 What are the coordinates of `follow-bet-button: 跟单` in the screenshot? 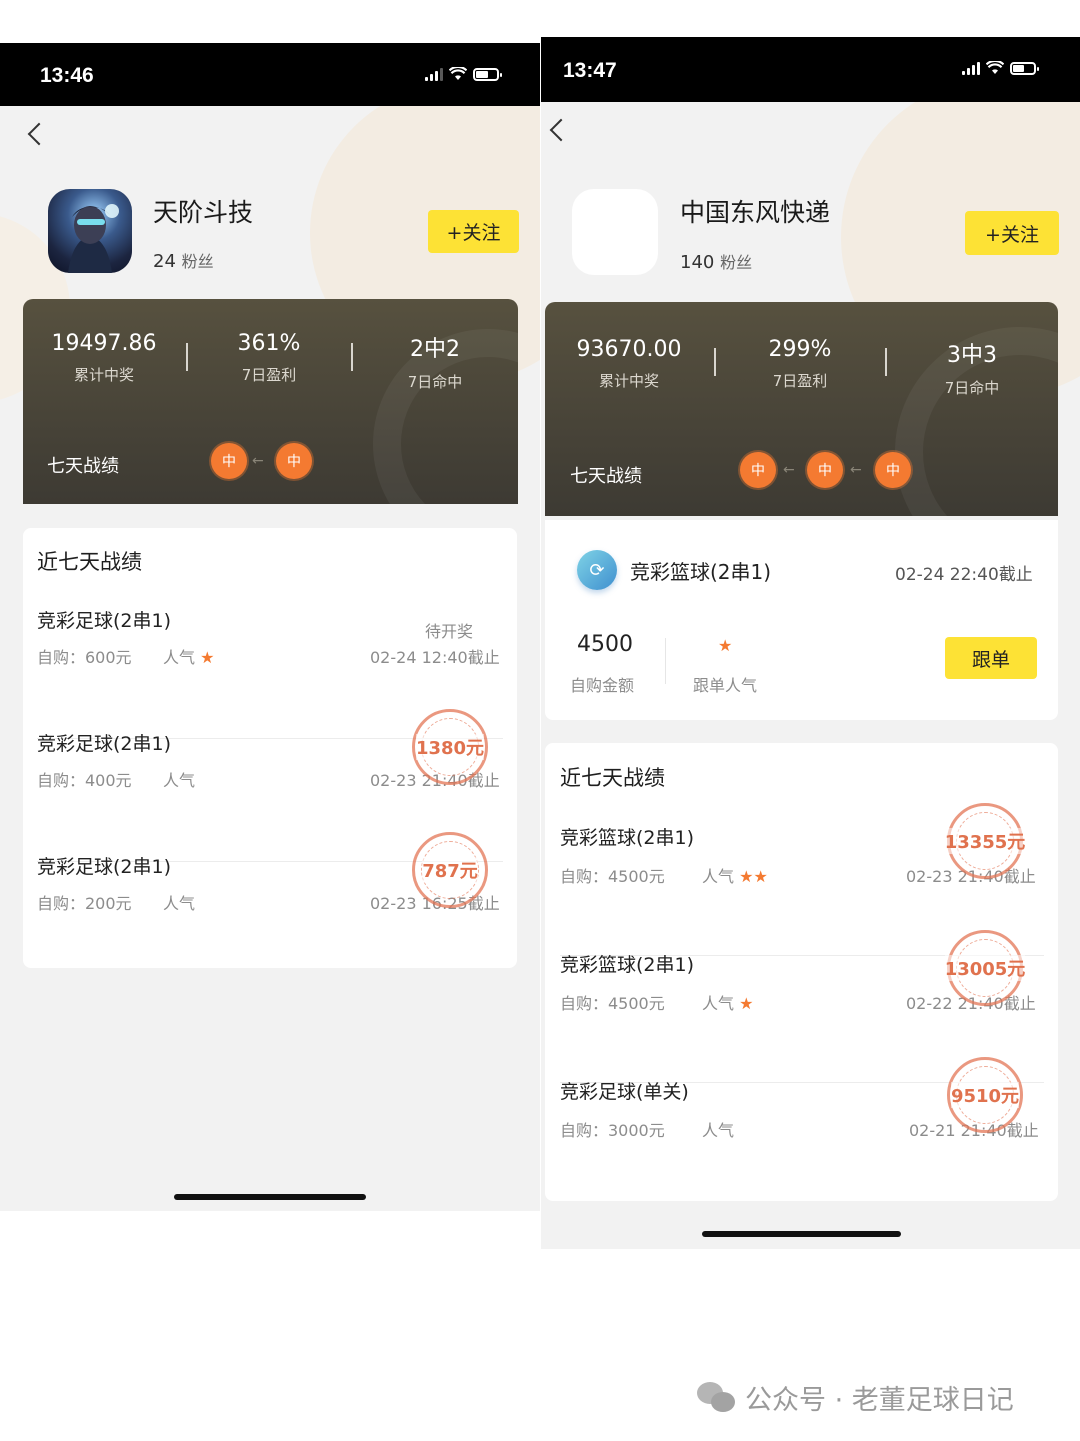 It's located at (991, 658).